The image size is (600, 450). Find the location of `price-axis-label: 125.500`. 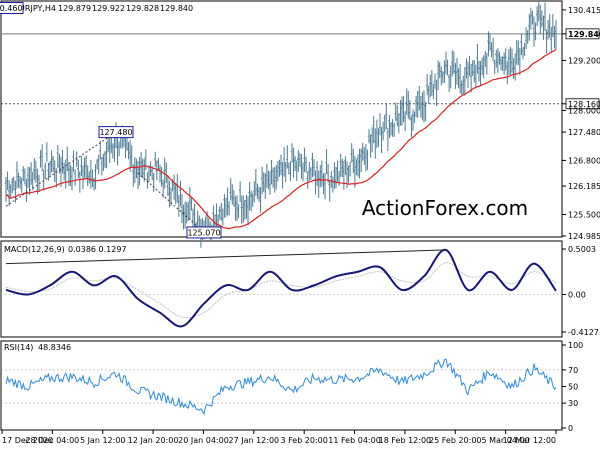

price-axis-label: 125.500 is located at coordinates (584, 215).